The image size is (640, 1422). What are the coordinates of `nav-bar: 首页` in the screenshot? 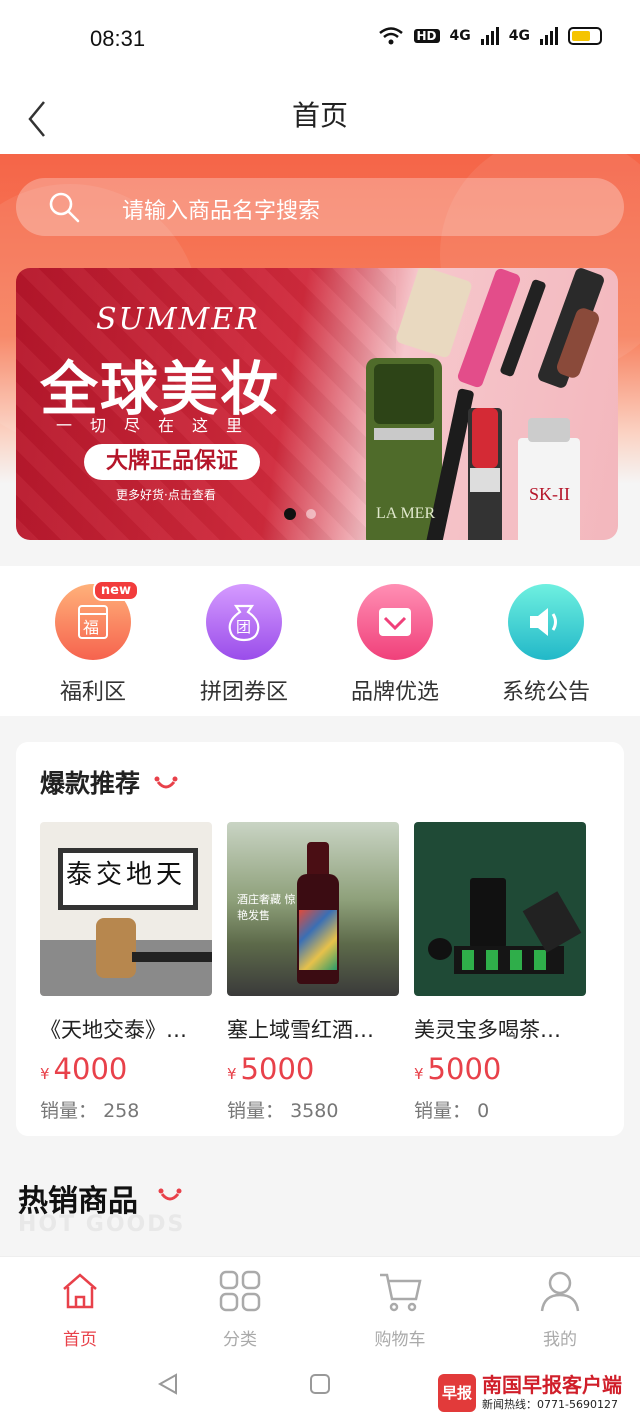 It's located at (320, 117).